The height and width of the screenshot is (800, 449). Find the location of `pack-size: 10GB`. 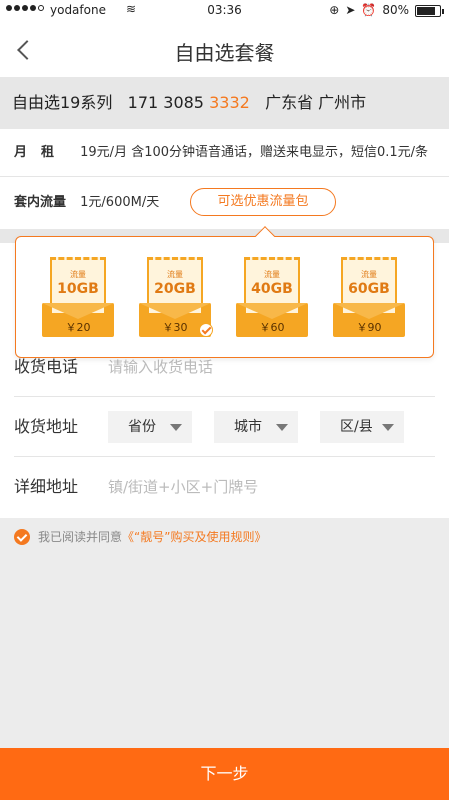

pack-size: 10GB is located at coordinates (78, 289).